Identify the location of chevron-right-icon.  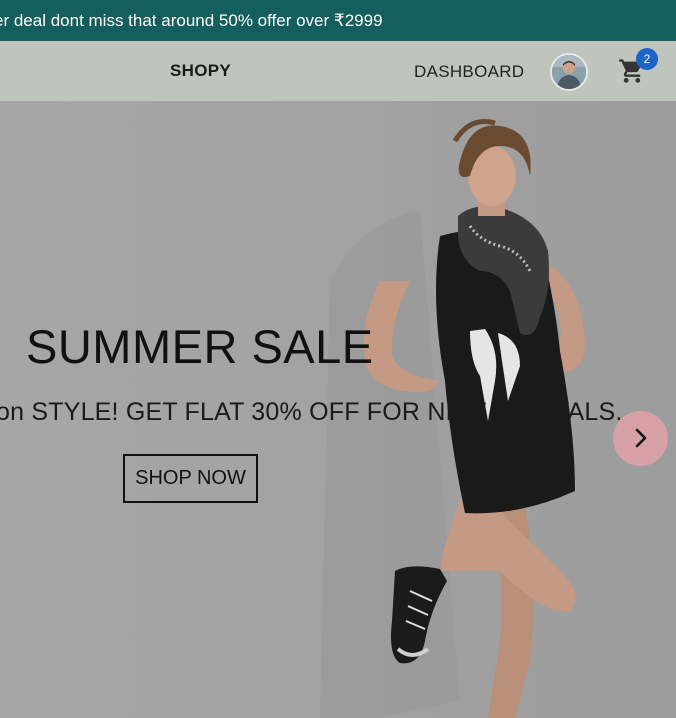
(641, 438).